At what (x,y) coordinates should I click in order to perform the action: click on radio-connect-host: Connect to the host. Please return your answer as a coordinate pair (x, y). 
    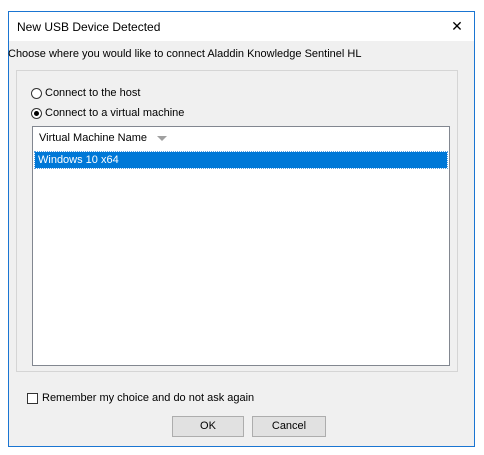
    Looking at the image, I should click on (85, 93).